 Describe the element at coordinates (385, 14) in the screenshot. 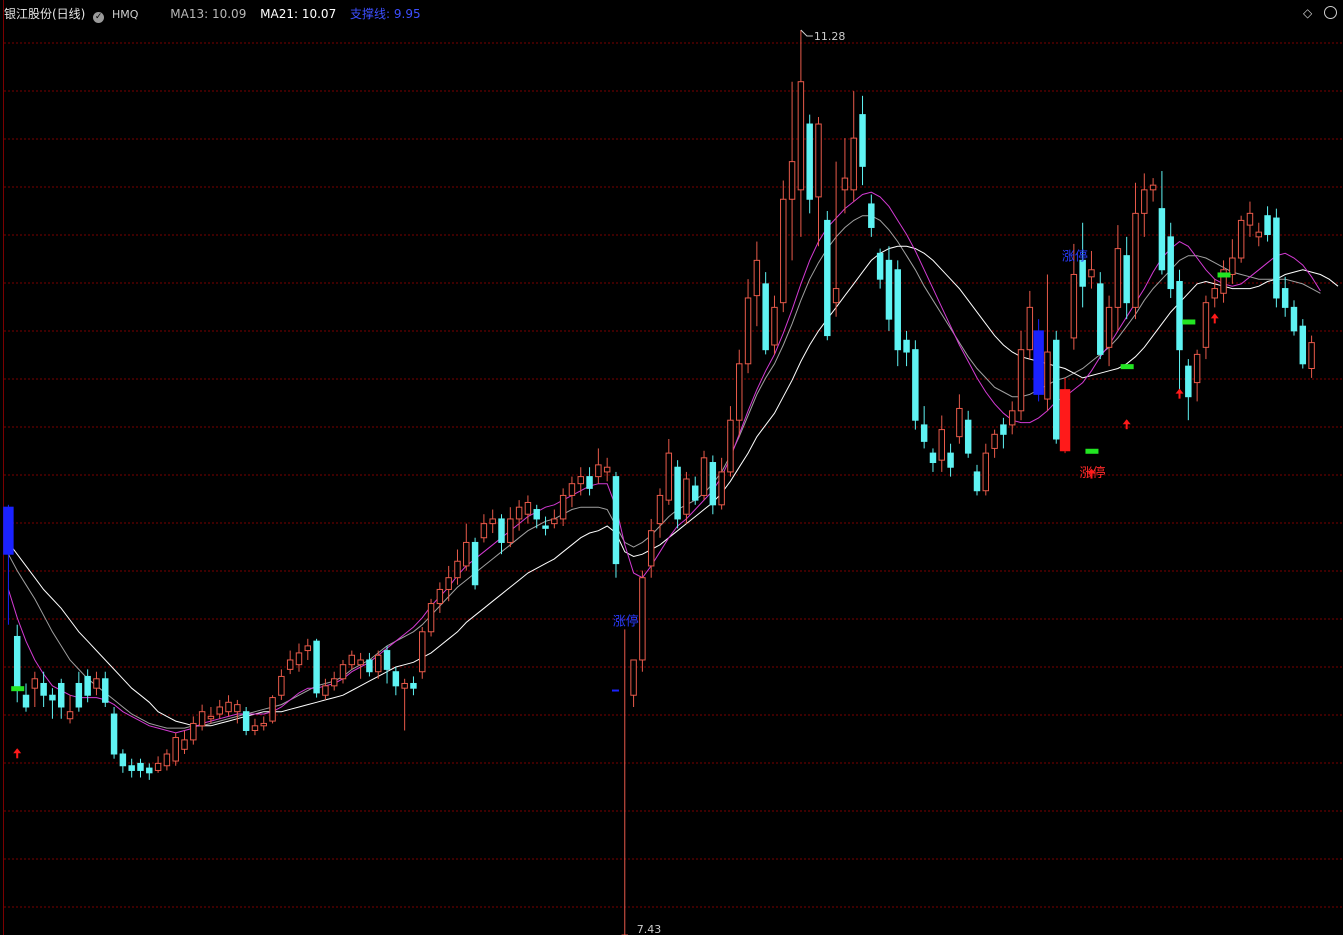

I see `support-line-value: 支撑线: 9.95` at that location.